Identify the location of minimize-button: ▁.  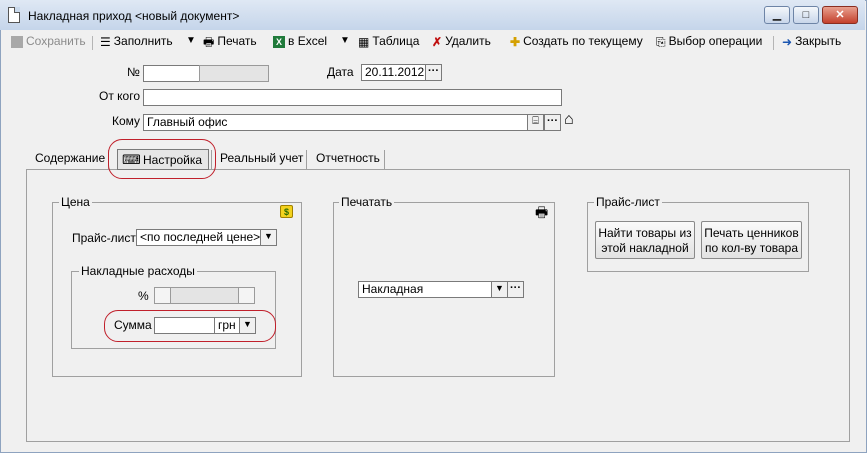
(777, 15).